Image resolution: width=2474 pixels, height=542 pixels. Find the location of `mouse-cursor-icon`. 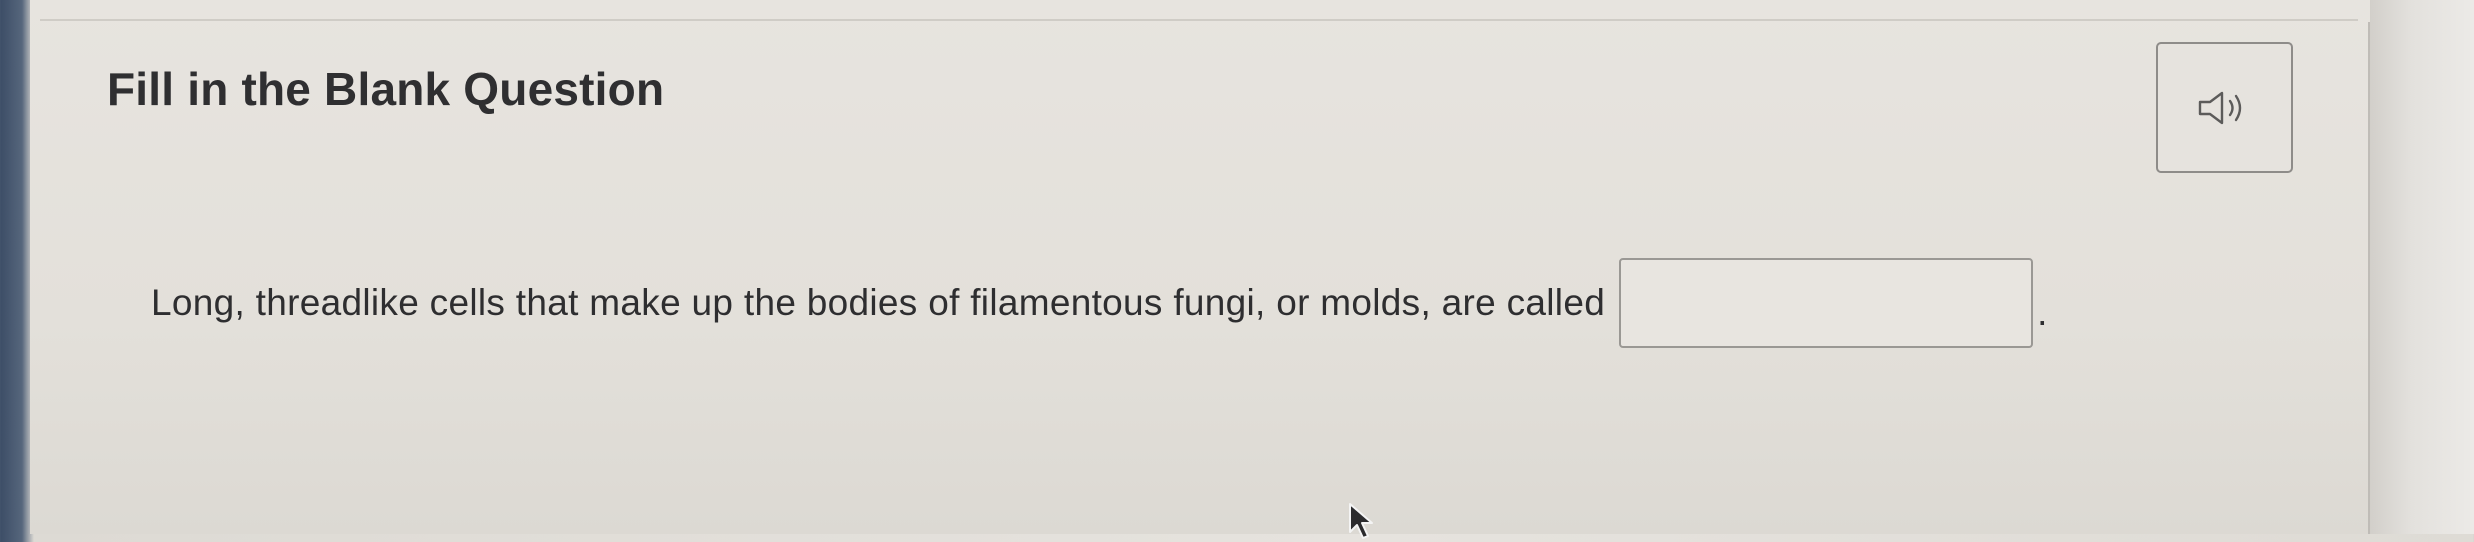

mouse-cursor-icon is located at coordinates (1361, 521).